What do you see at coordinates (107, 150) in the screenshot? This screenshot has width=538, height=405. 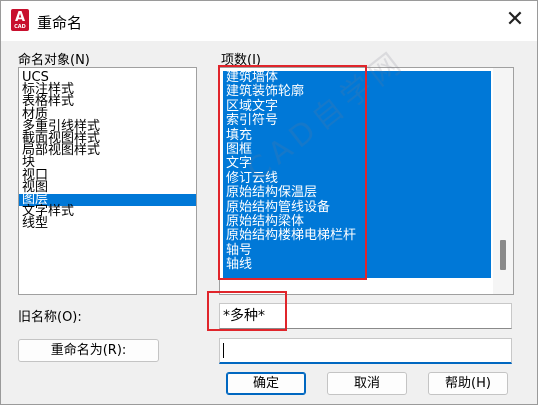 I see `named-object-item: 局部视图样式` at bounding box center [107, 150].